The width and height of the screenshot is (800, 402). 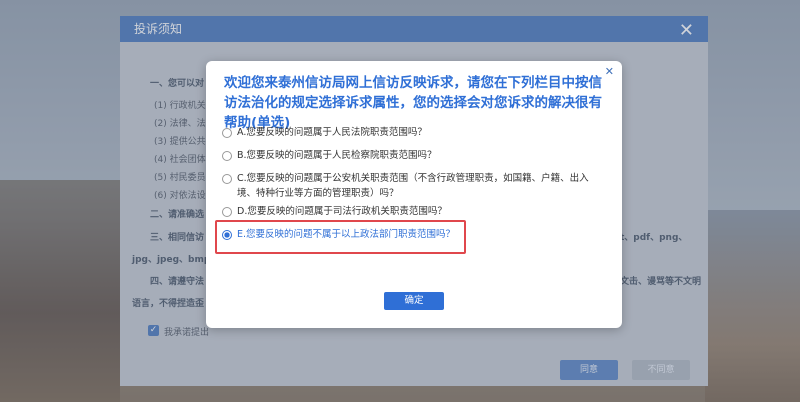 What do you see at coordinates (332, 132) in the screenshot?
I see `option-label: A.您要反映的问题属于人民法院职责范围吗？` at bounding box center [332, 132].